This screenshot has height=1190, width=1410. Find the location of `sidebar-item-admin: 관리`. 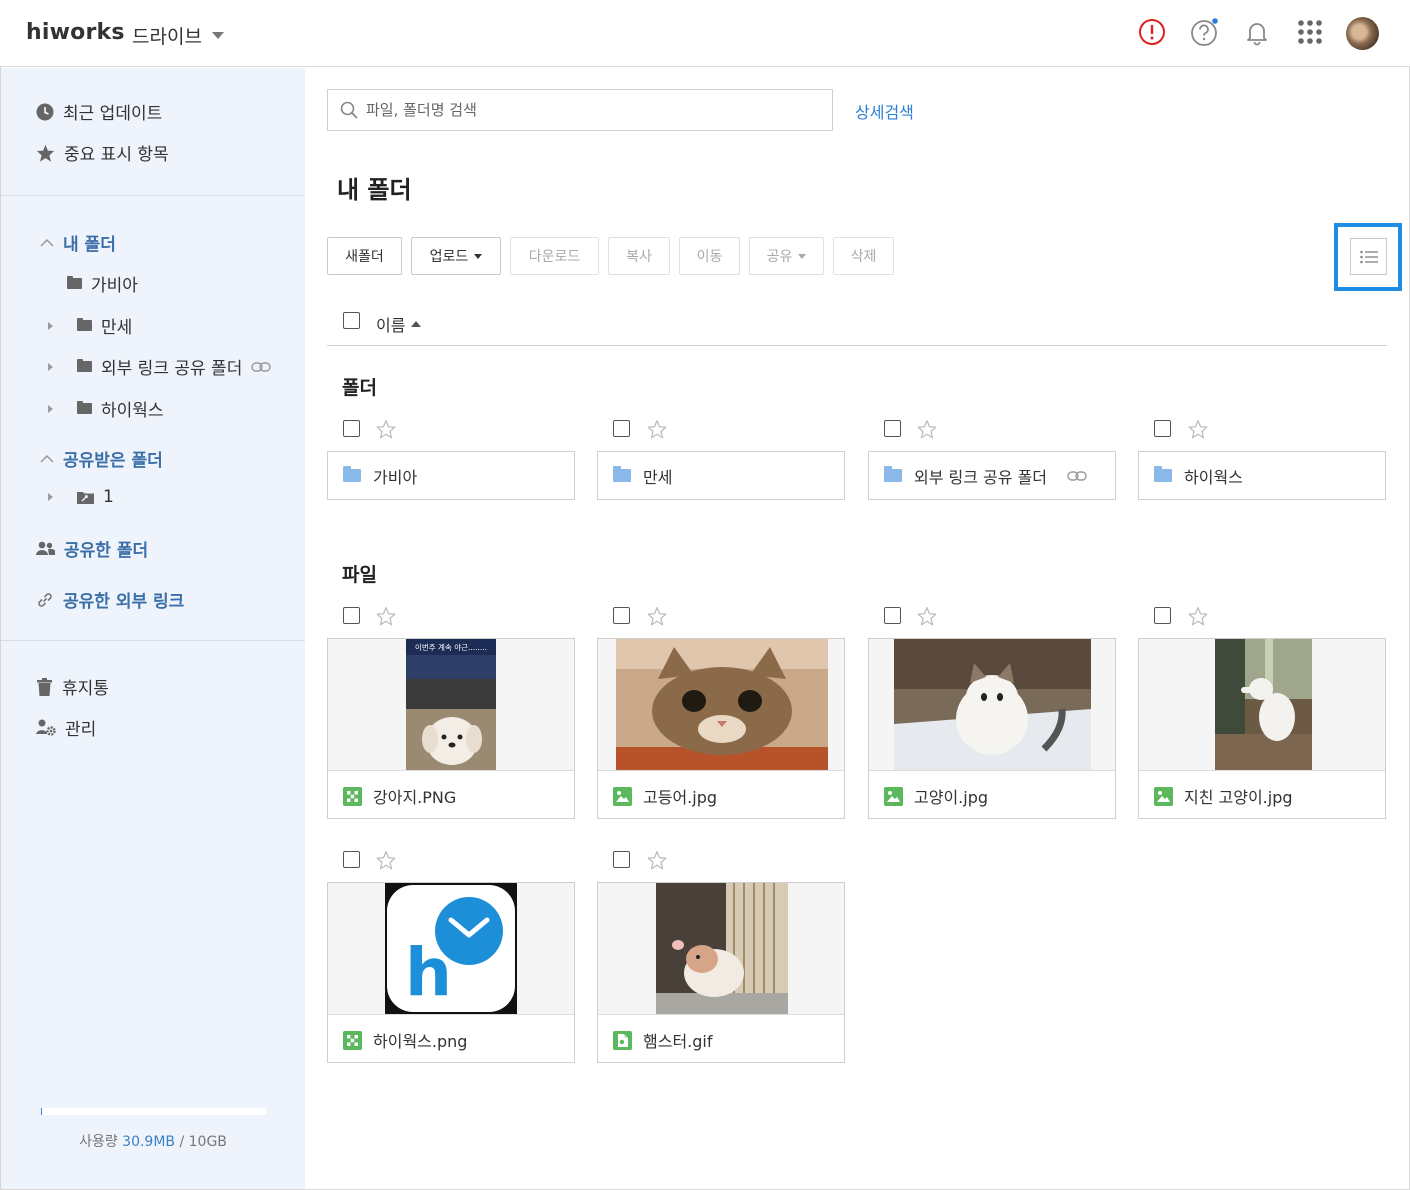

sidebar-item-admin: 관리 is located at coordinates (66, 727).